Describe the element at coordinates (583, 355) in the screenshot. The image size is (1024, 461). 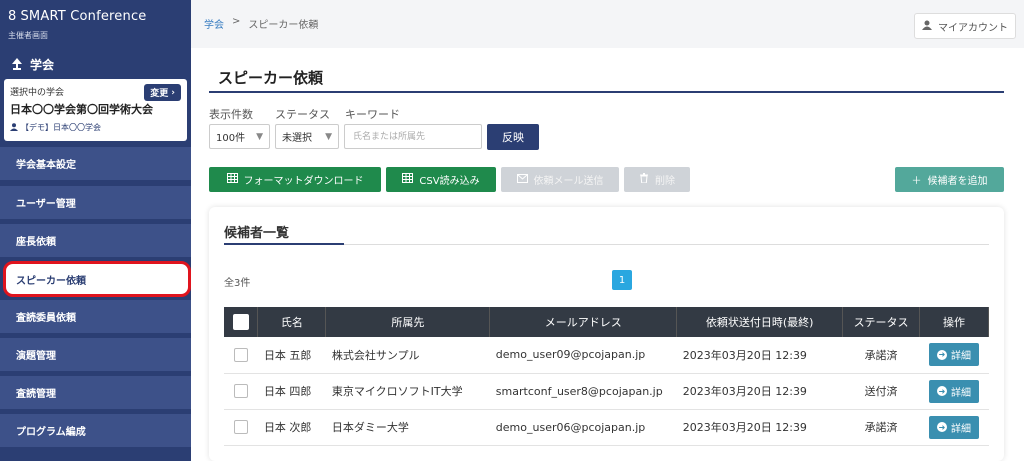
I see `cell-email: demo_user09@pcojapan.jp` at that location.